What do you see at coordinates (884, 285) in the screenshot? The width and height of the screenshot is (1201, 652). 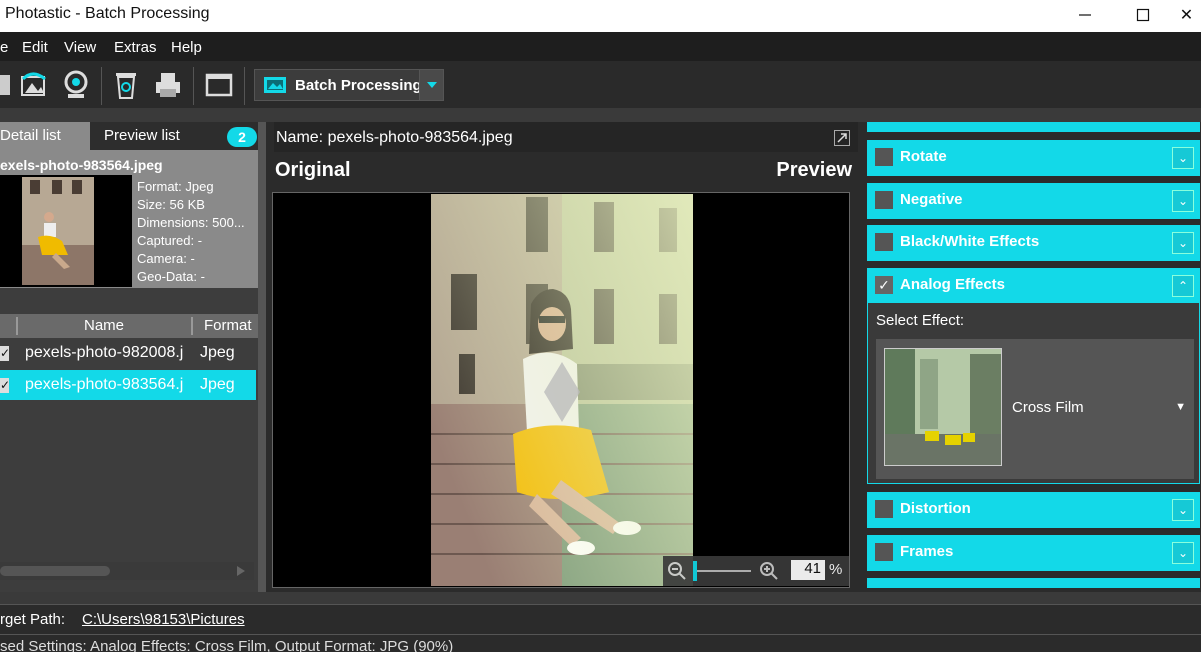 I see `effect-checkbox-checked: ✓` at bounding box center [884, 285].